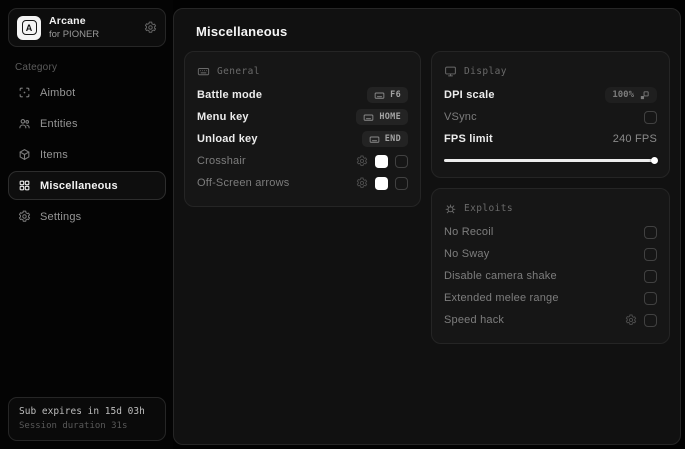 The height and width of the screenshot is (449, 685). Describe the element at coordinates (302, 71) in the screenshot. I see `general-card-header: General` at that location.